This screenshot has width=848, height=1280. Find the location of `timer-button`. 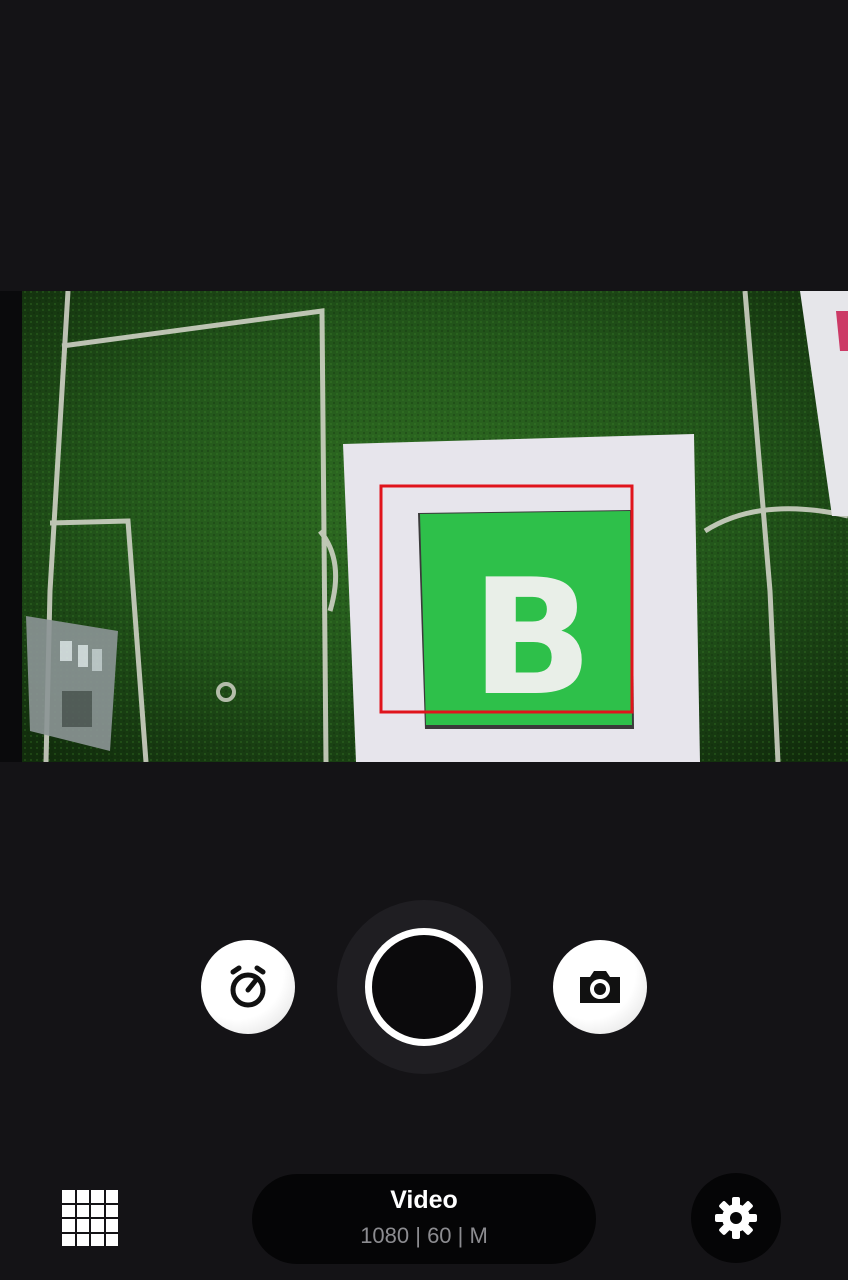

timer-button is located at coordinates (248, 987).